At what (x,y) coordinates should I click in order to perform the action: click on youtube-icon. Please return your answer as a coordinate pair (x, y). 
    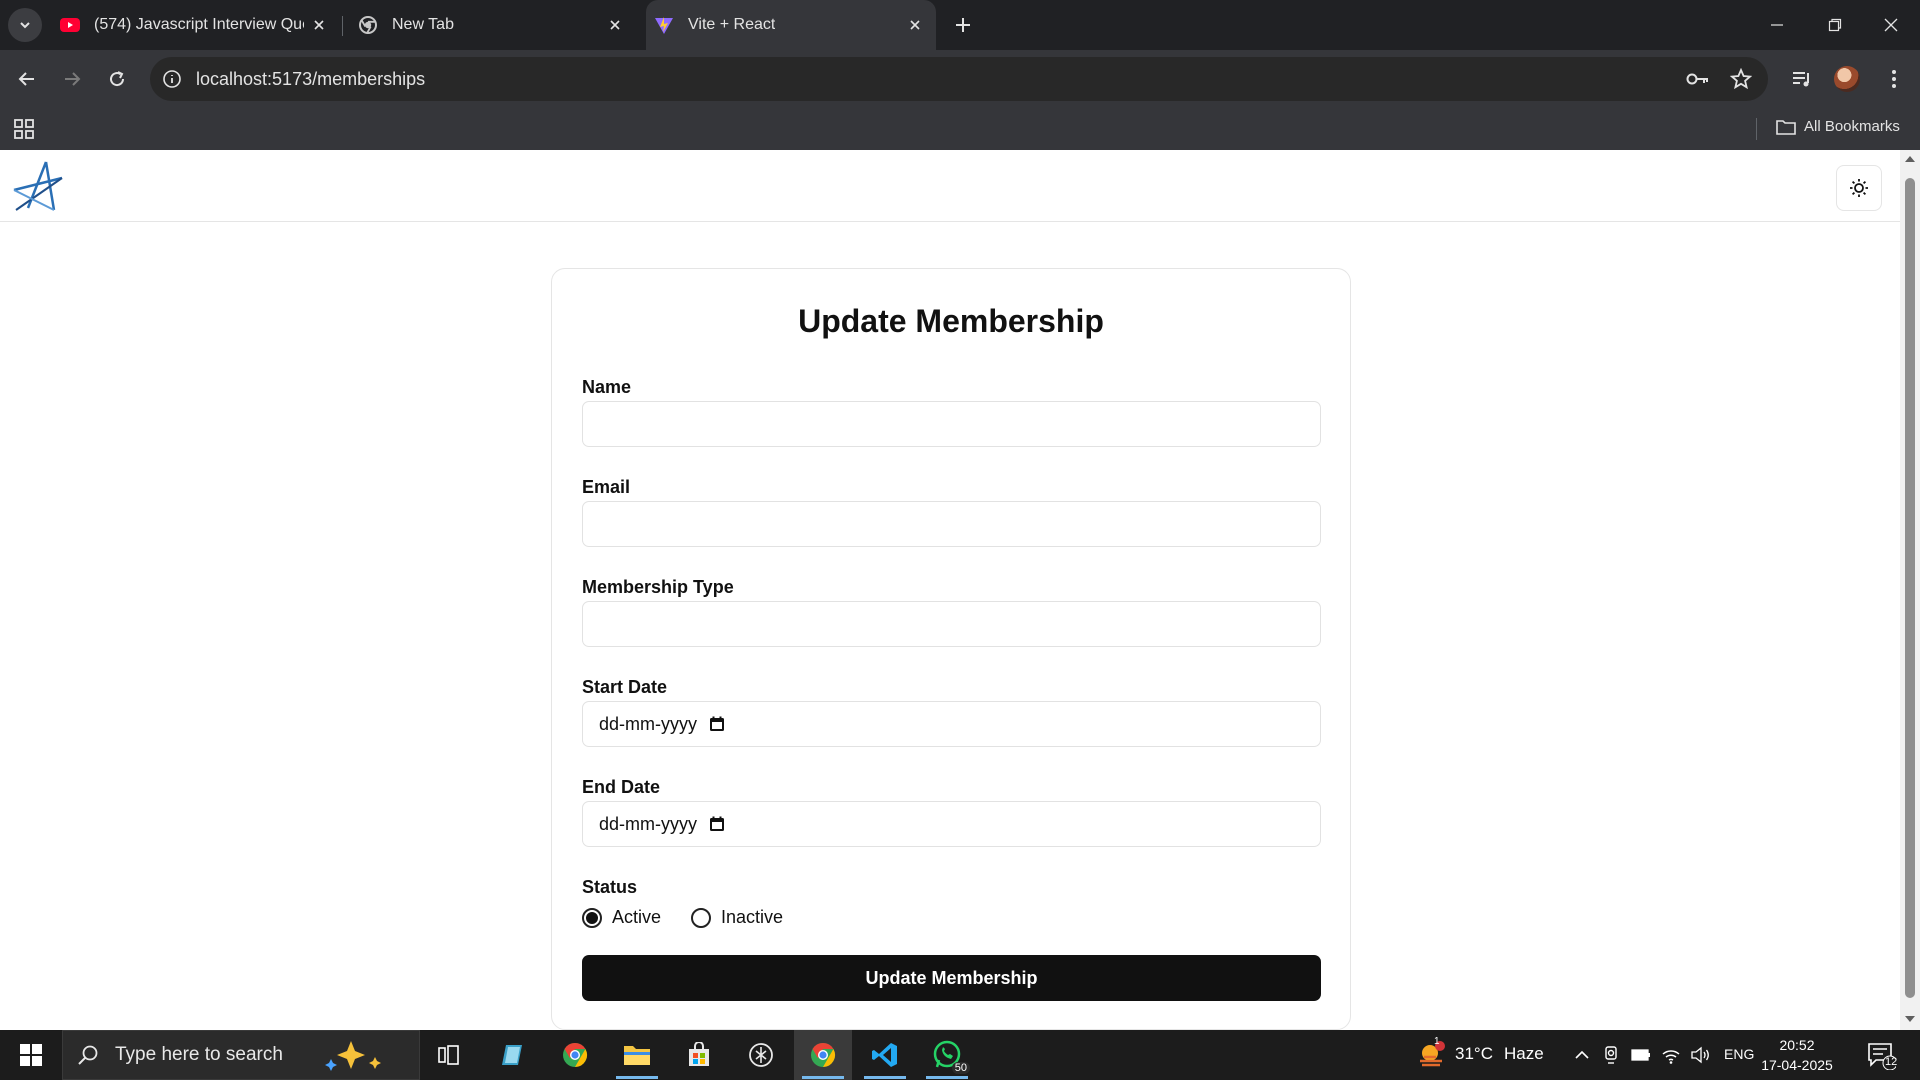
    Looking at the image, I should click on (70, 25).